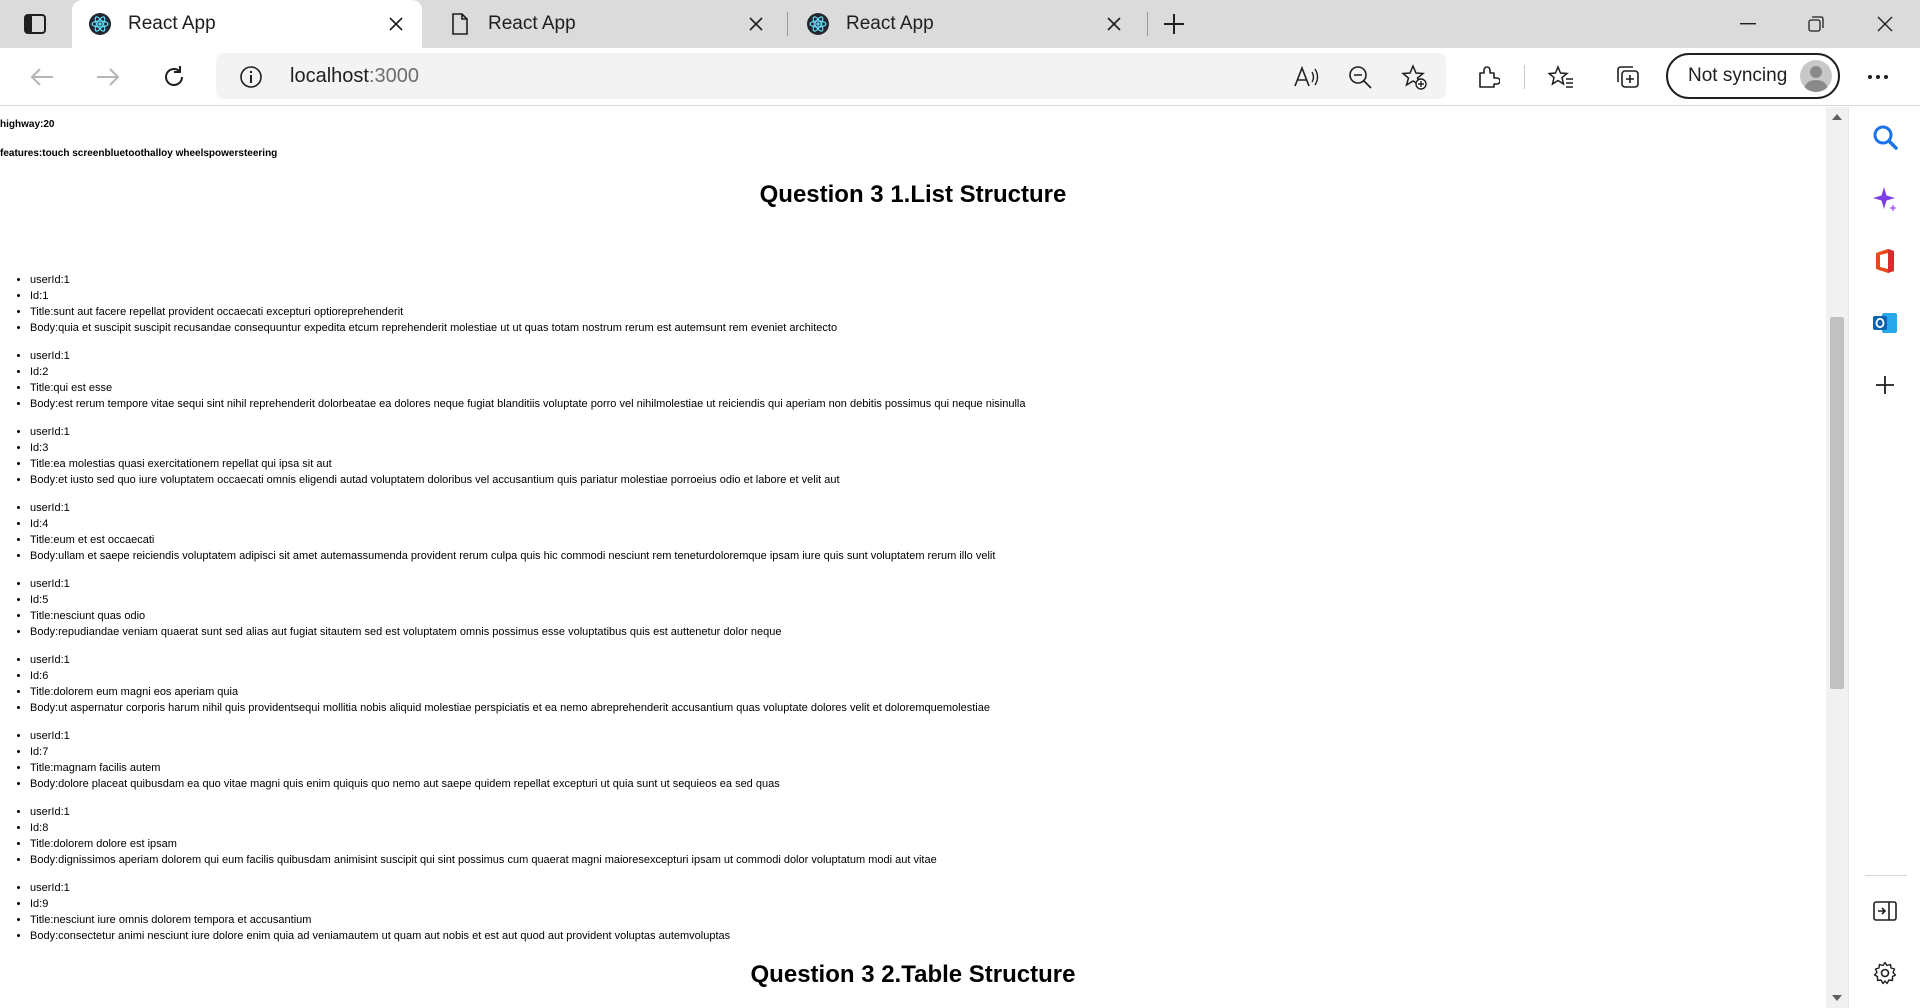 This screenshot has width=1920, height=1008. Describe the element at coordinates (329, 76) in the screenshot. I see `url-host: localhost` at that location.